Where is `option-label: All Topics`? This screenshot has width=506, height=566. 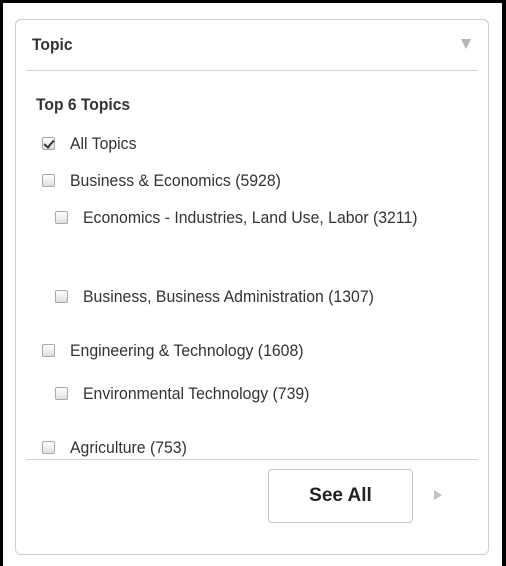 option-label: All Topics is located at coordinates (103, 143).